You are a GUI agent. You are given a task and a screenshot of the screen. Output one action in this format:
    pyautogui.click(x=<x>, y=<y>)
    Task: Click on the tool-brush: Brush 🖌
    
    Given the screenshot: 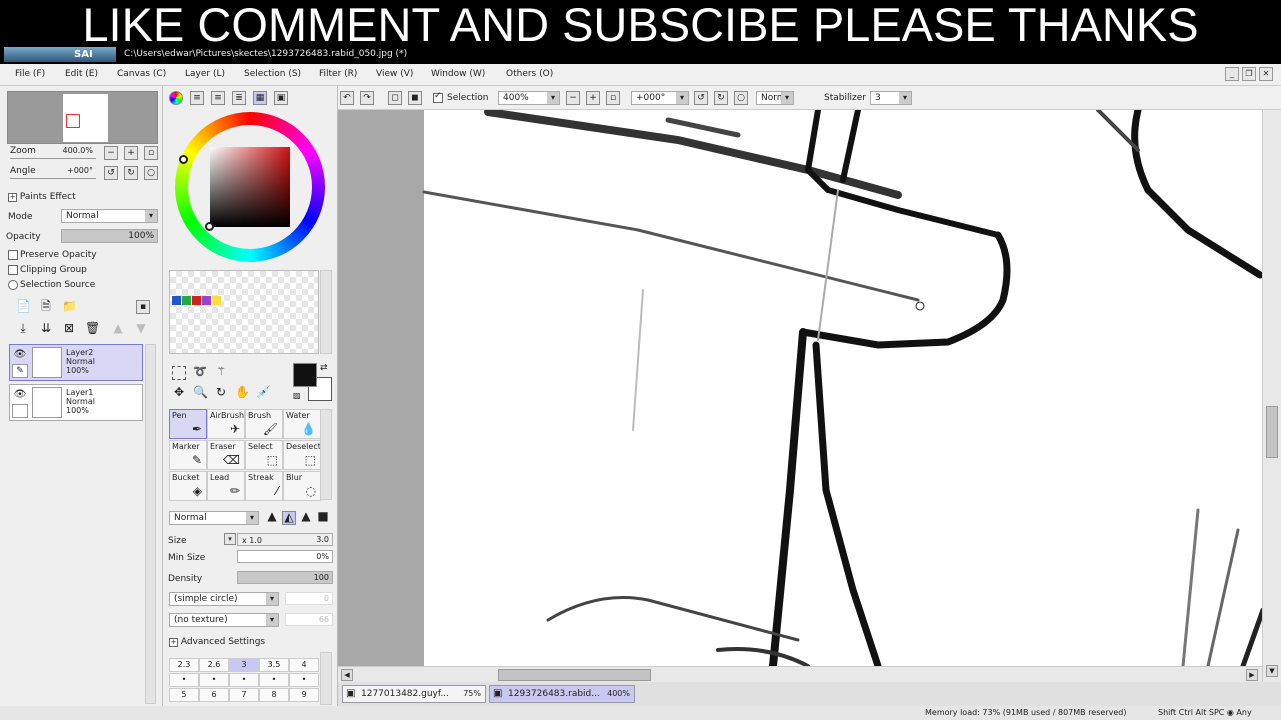 What is the action you would take?
    pyautogui.click(x=264, y=424)
    